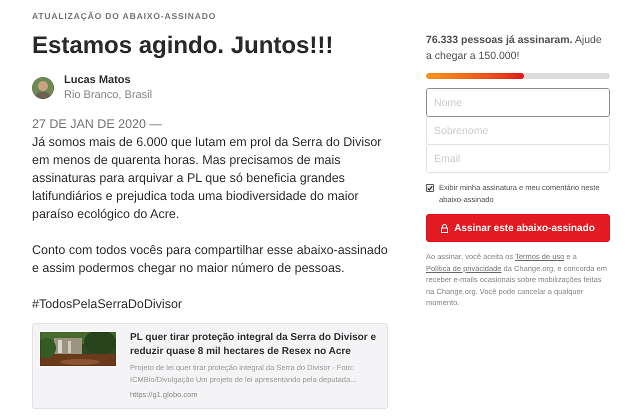  Describe the element at coordinates (125, 16) in the screenshot. I see `eyebrow-label: ATUALIZAÇÃO DO ABAIXO-ASSINADO` at that location.